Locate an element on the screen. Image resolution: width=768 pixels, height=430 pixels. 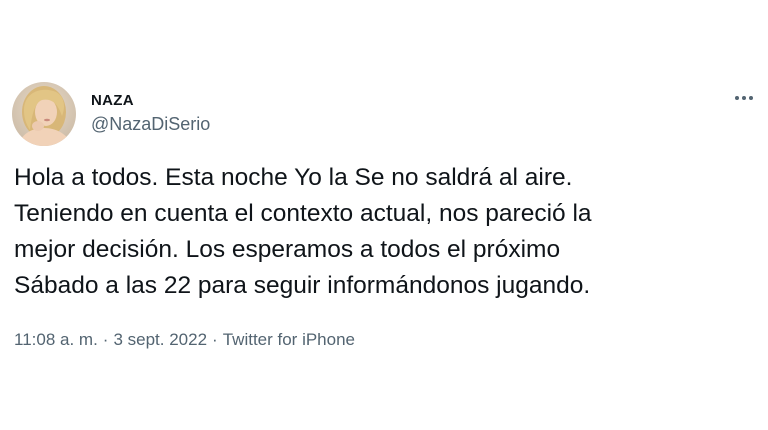
avatar is located at coordinates (44, 114).